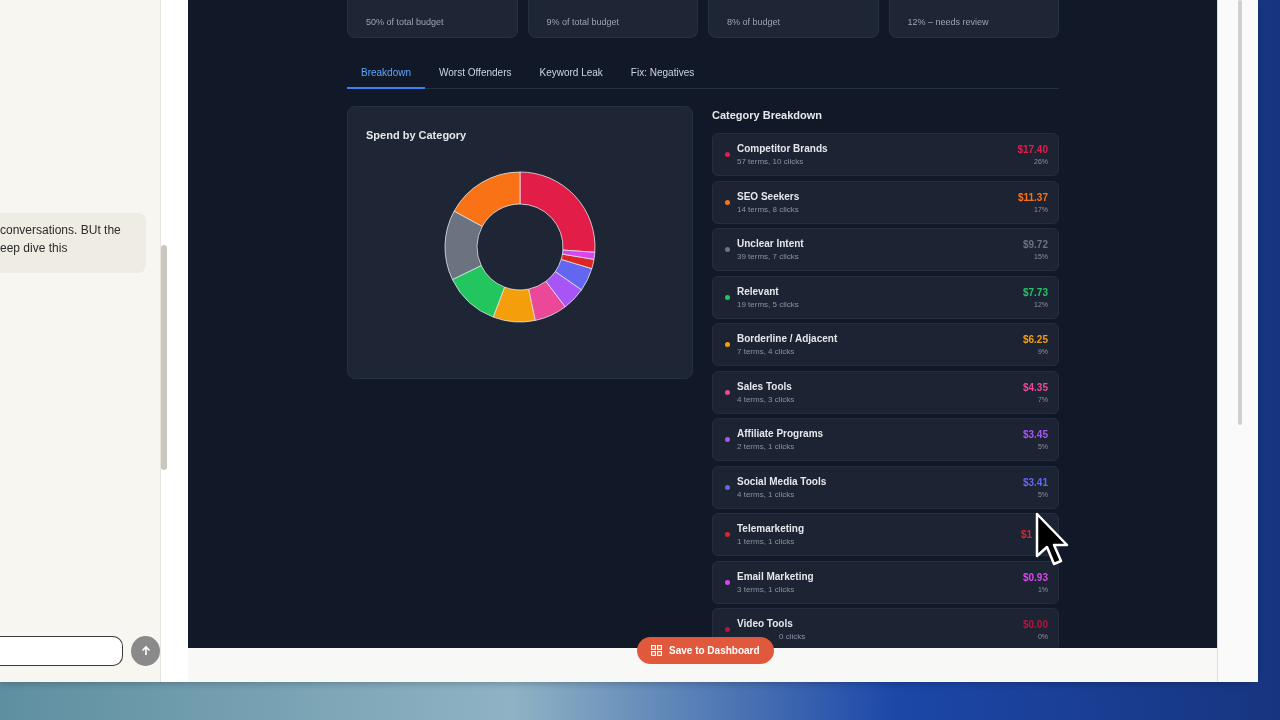  Describe the element at coordinates (781, 433) in the screenshot. I see `category-name: Affiliate Programs` at that location.